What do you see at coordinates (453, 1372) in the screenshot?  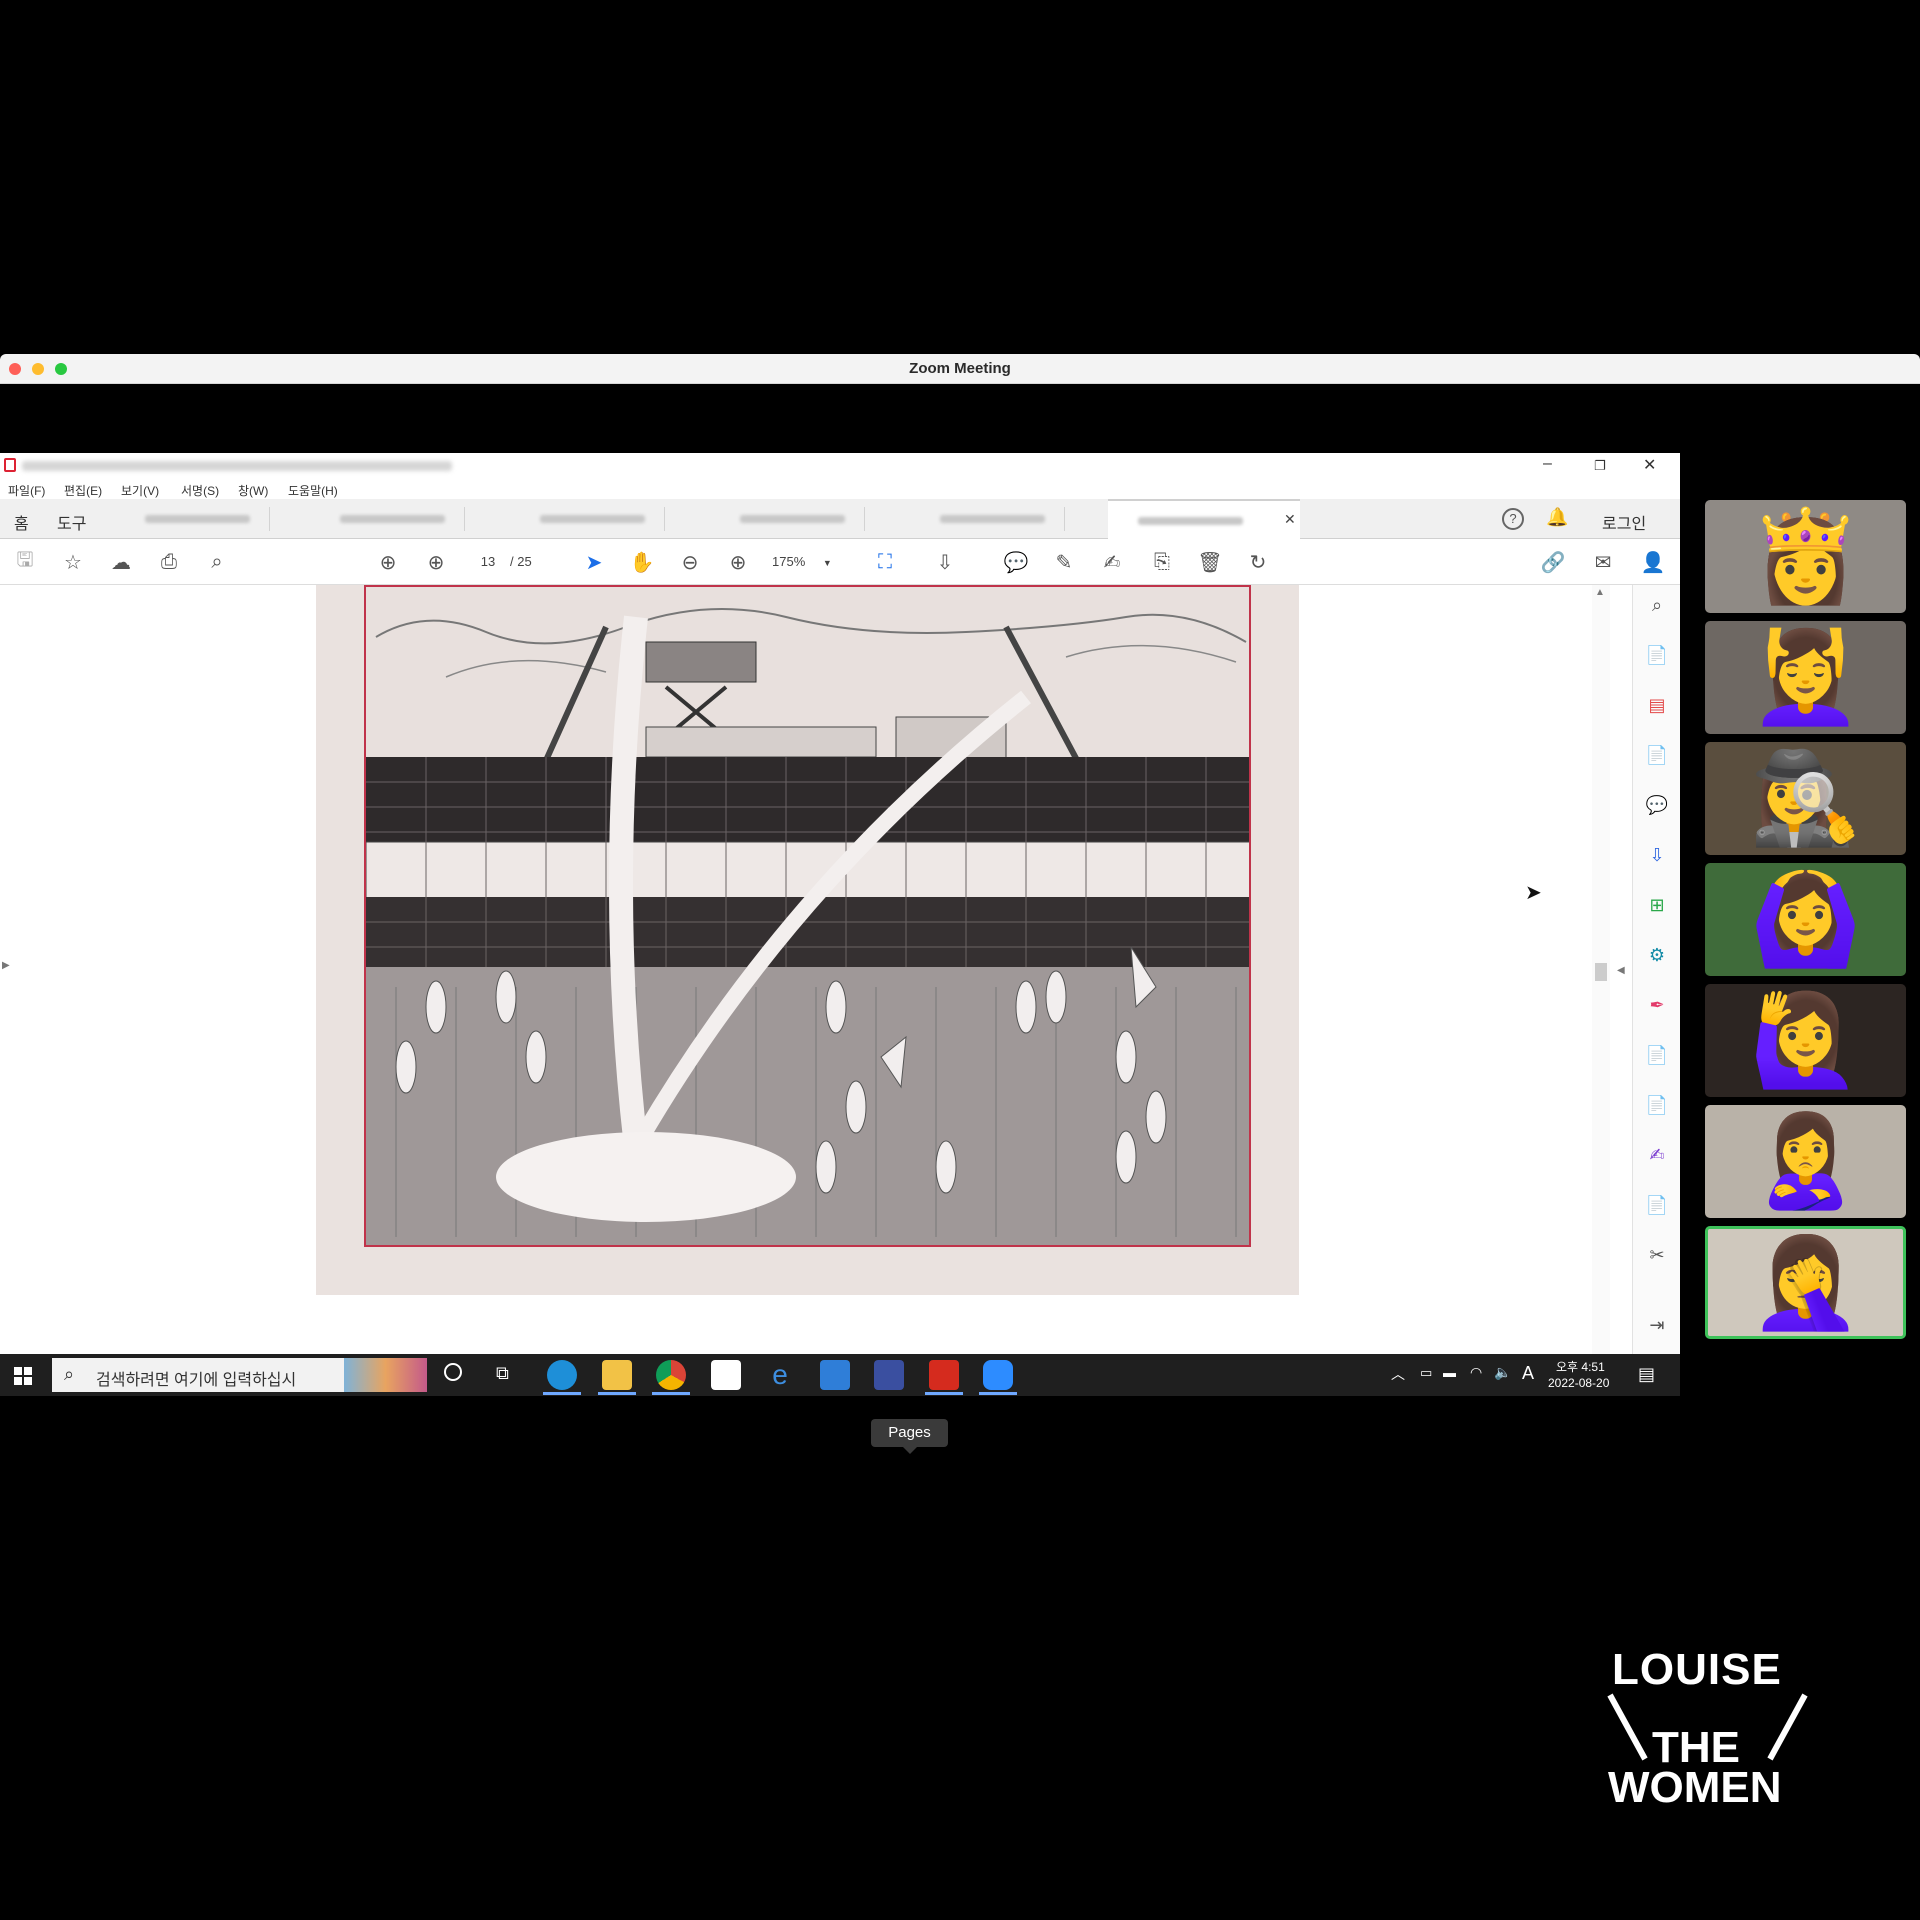 I see `cortana-icon` at bounding box center [453, 1372].